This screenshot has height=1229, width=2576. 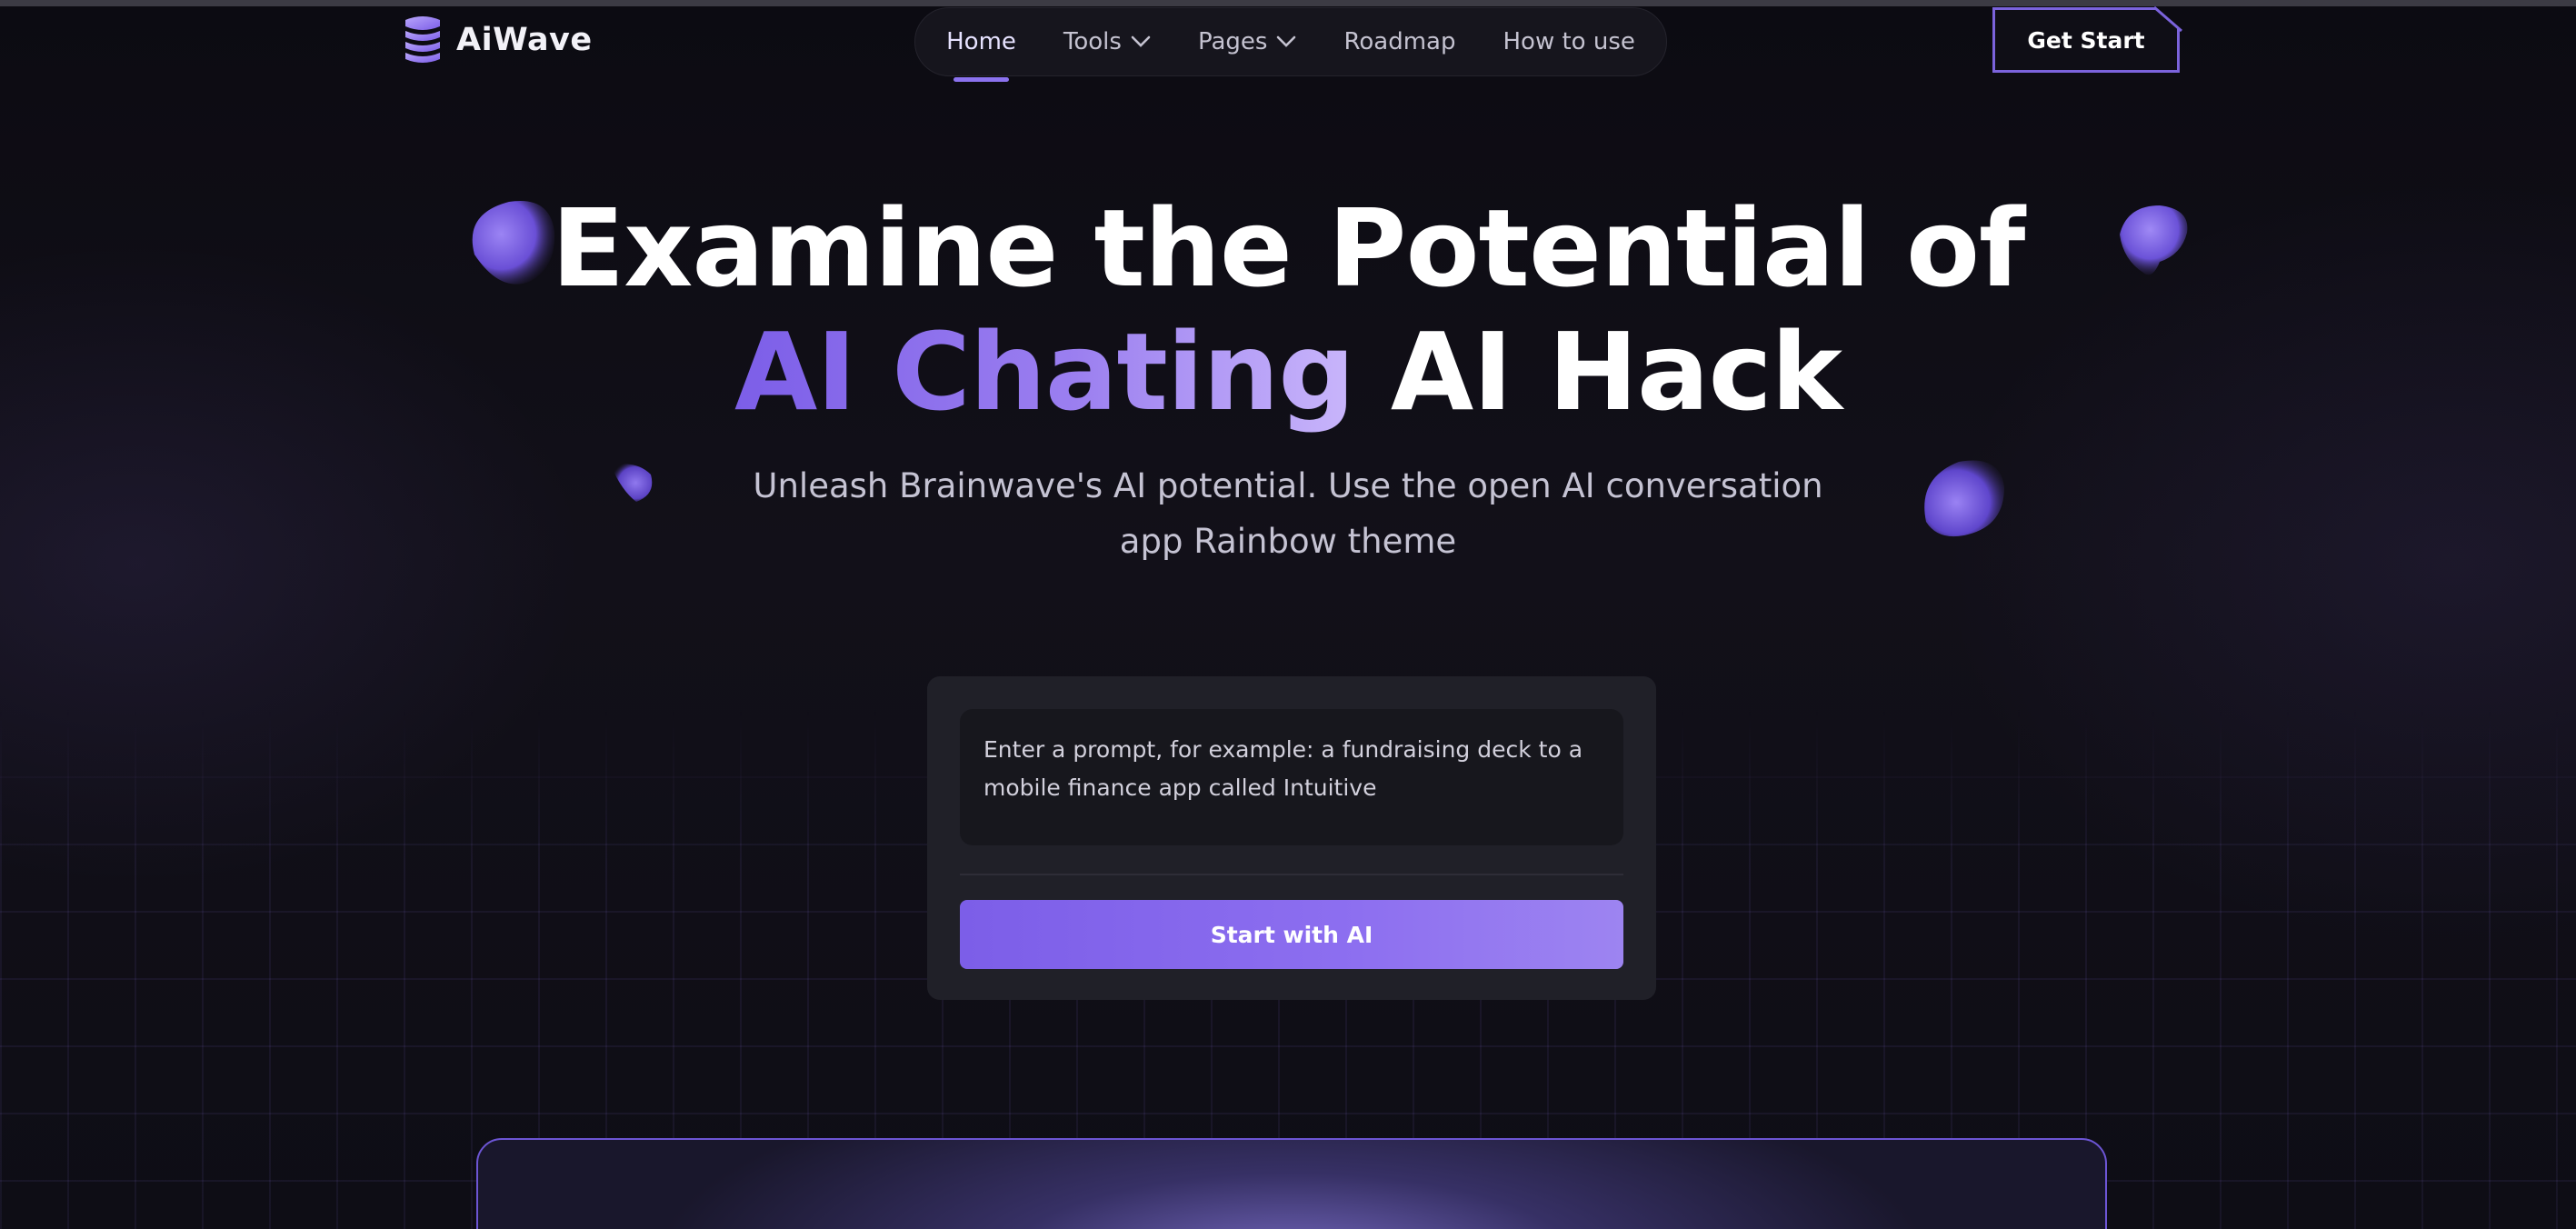 I want to click on start-with-ai-label: Start with AI, so click(x=1291, y=934).